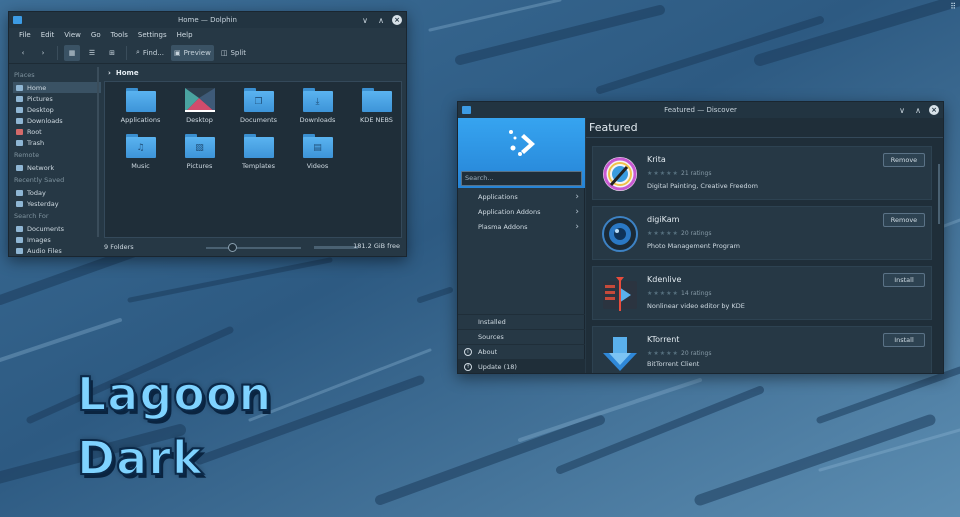 The width and height of the screenshot is (960, 517). I want to click on app-name: KTorrent, so click(663, 339).